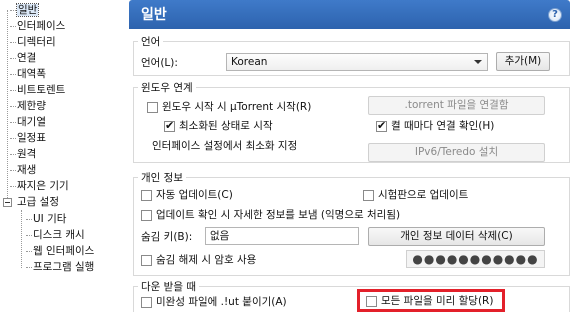 This screenshot has height=312, width=572. I want to click on append-ut-label: 미완성 파일에 .!ut 붙이기(A), so click(221, 302).